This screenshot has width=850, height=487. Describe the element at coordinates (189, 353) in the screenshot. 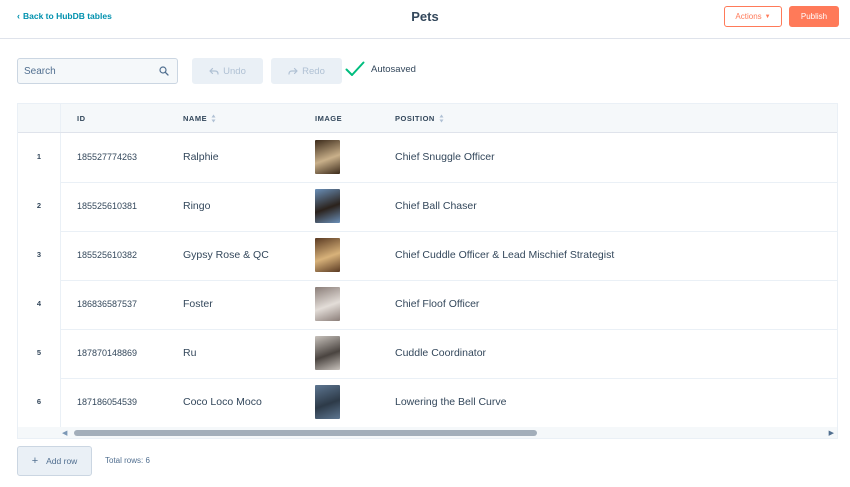

I see `cell-name: Ru` at that location.